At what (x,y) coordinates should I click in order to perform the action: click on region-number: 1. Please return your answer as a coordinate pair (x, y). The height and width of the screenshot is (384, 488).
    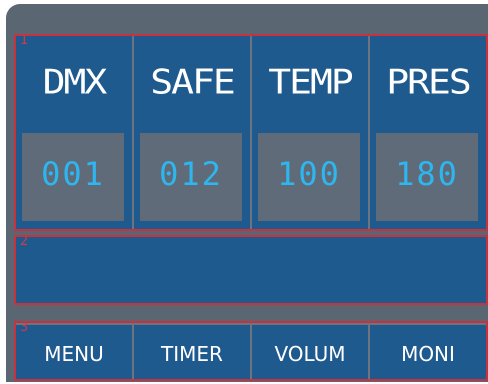
    Looking at the image, I should click on (24, 41).